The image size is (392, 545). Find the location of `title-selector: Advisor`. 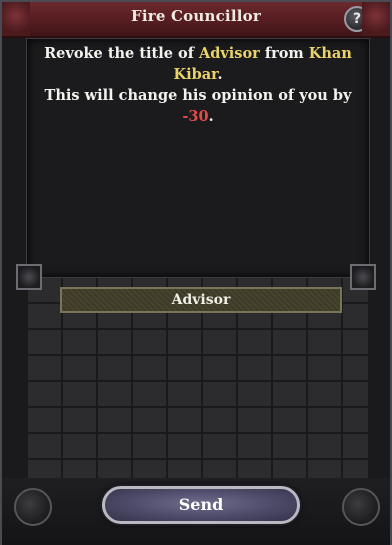

title-selector: Advisor is located at coordinates (201, 300).